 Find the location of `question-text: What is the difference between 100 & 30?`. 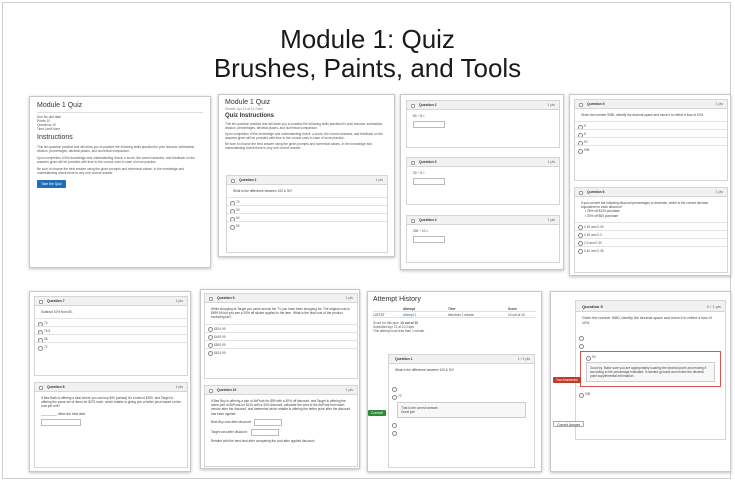

question-text: What is the difference between 100 & 30? is located at coordinates (425, 370).